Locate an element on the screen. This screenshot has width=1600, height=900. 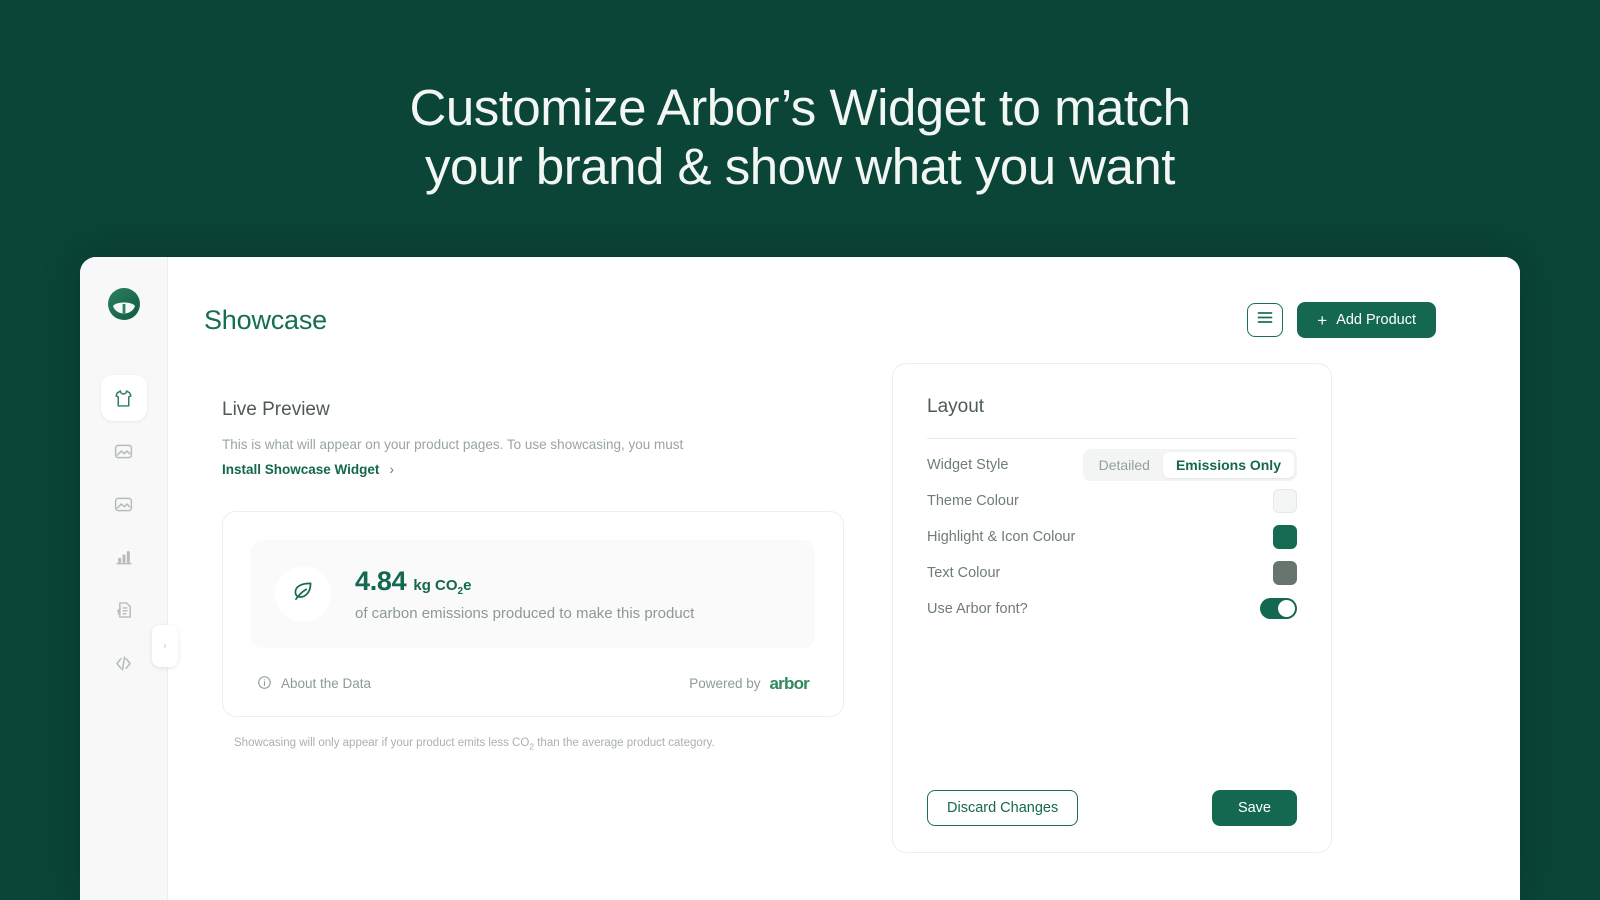
widget-footer: About the Data Powered by arbor is located at coordinates (533, 684).